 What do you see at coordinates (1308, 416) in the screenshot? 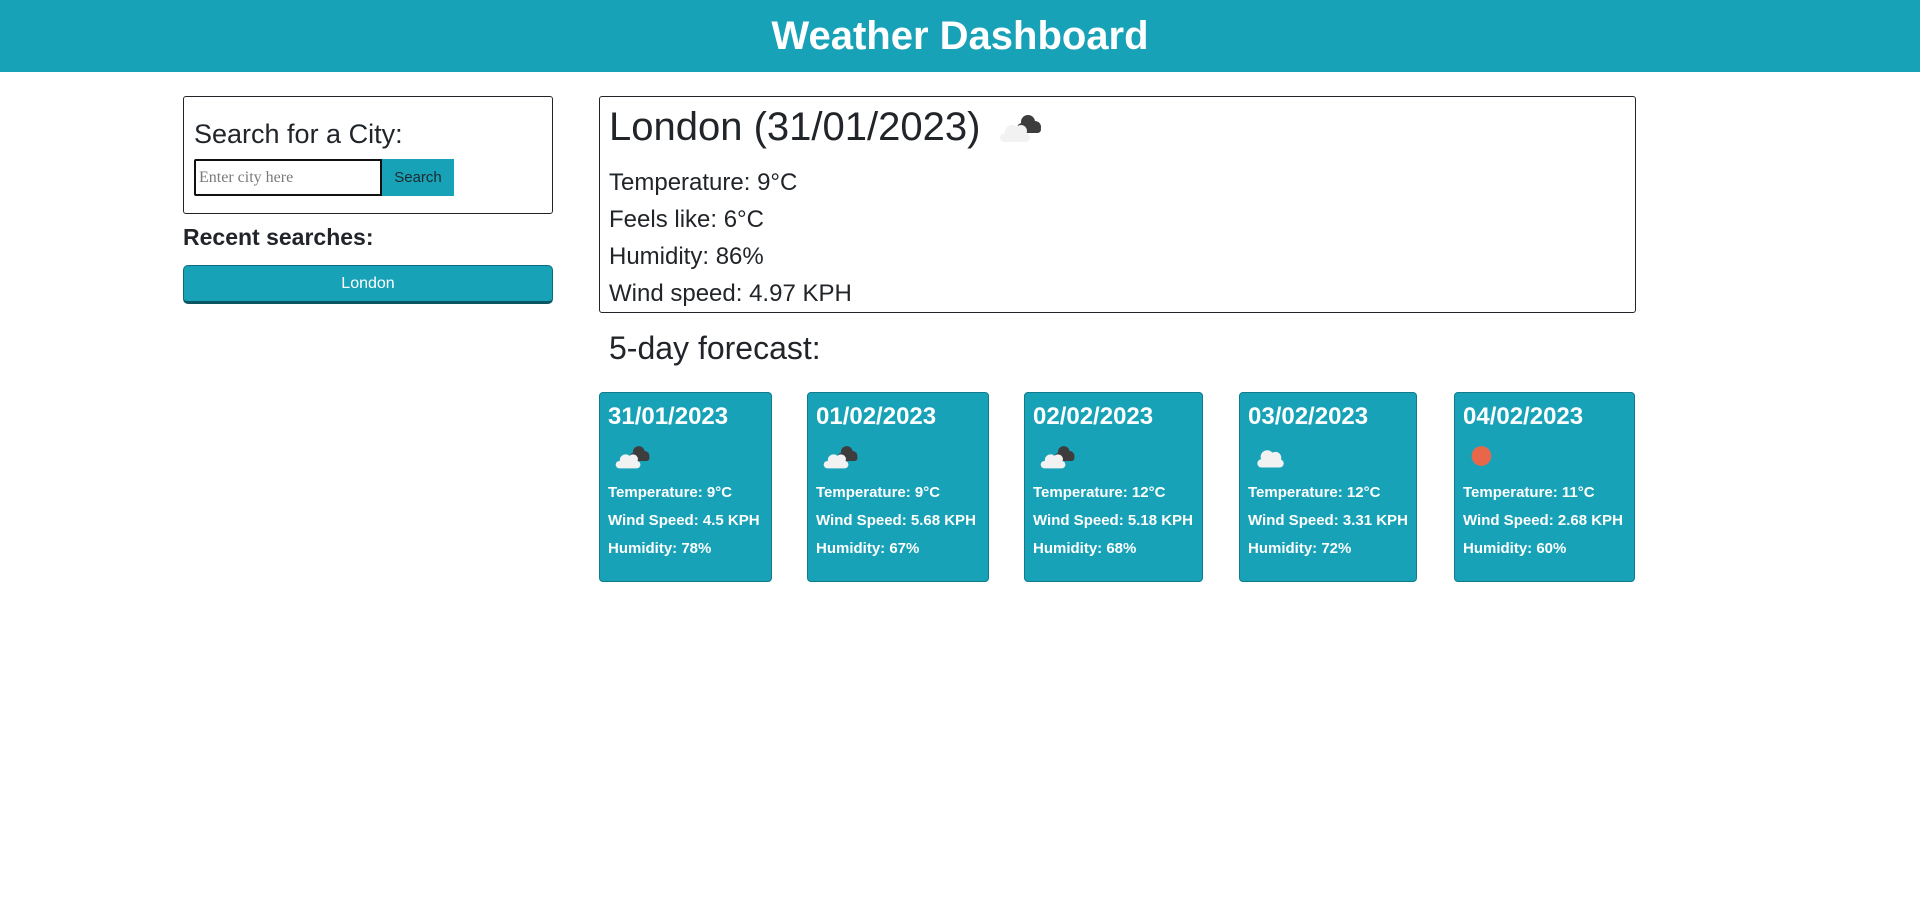
I see `forecast-date: 03/02/2023` at bounding box center [1308, 416].